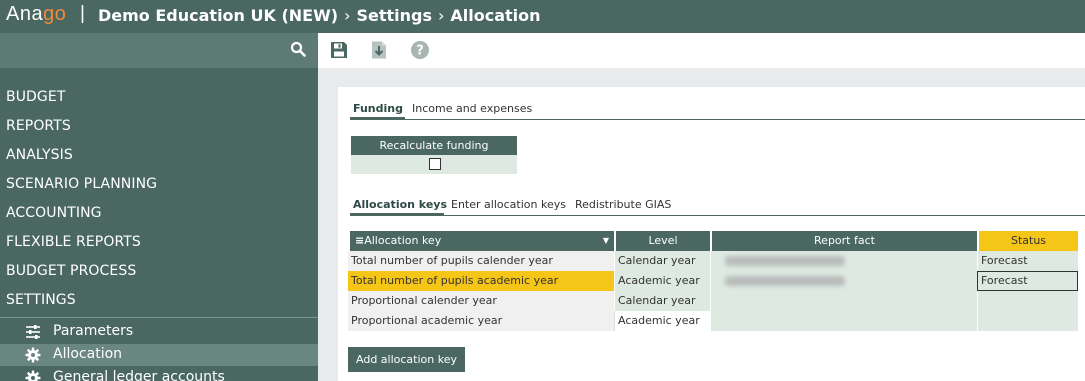 This screenshot has height=381, width=1085. I want to click on help-icon: ?, so click(420, 50).